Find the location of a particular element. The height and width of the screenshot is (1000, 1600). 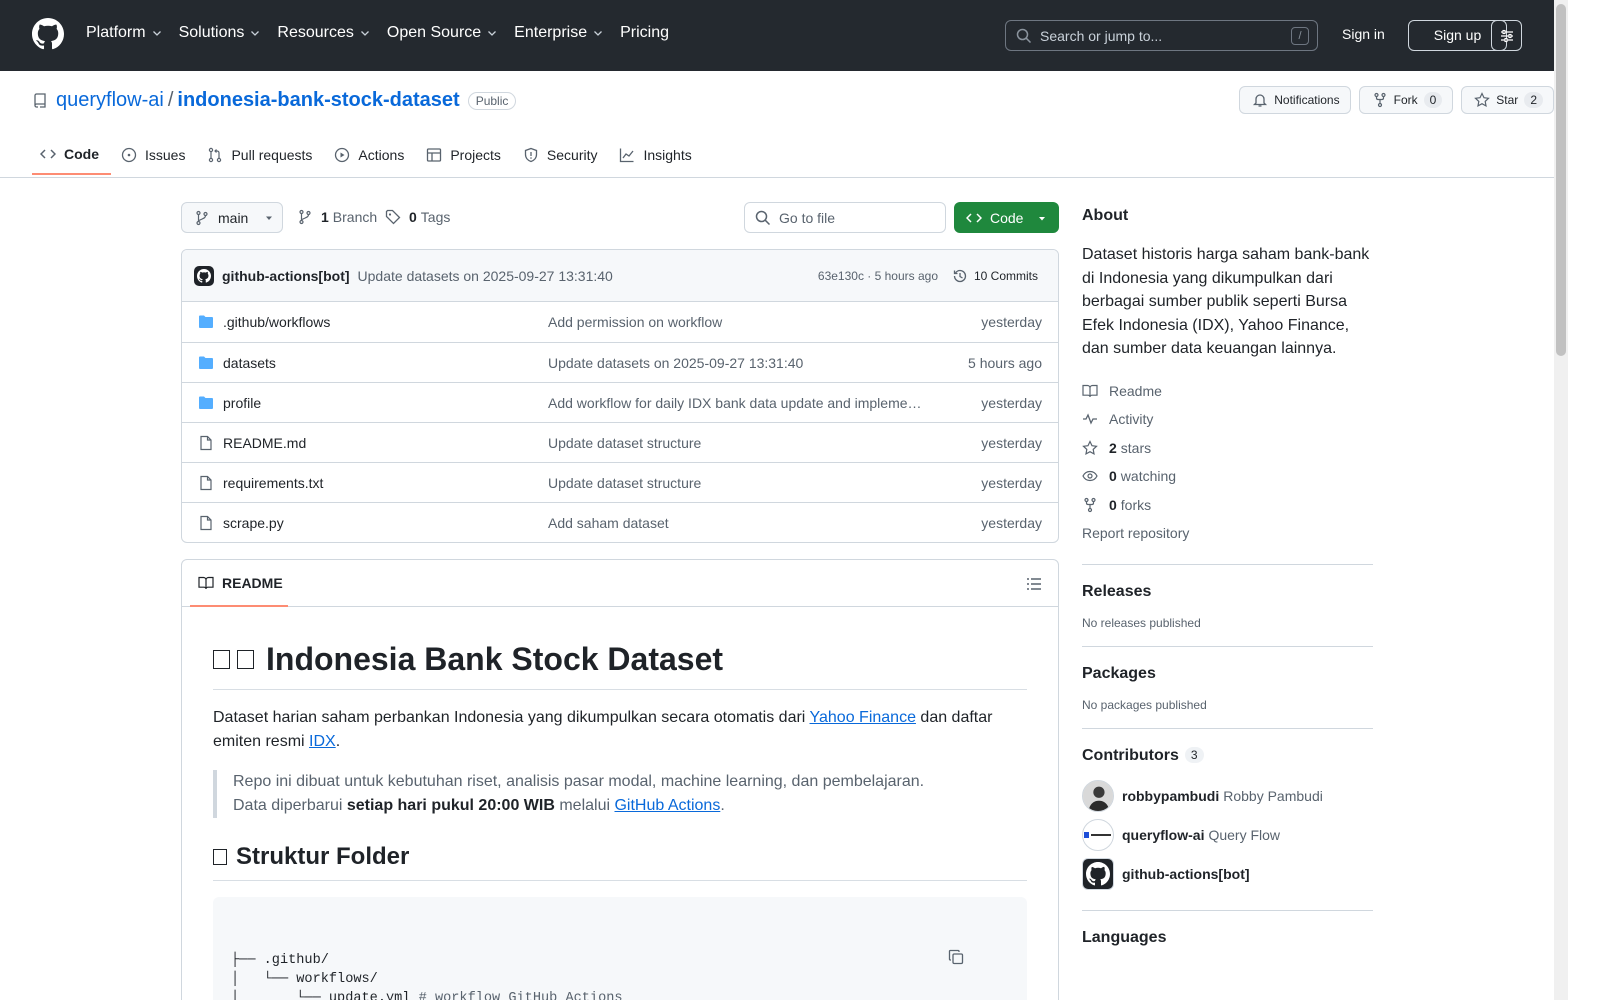

pulse-icon is located at coordinates (1090, 419).